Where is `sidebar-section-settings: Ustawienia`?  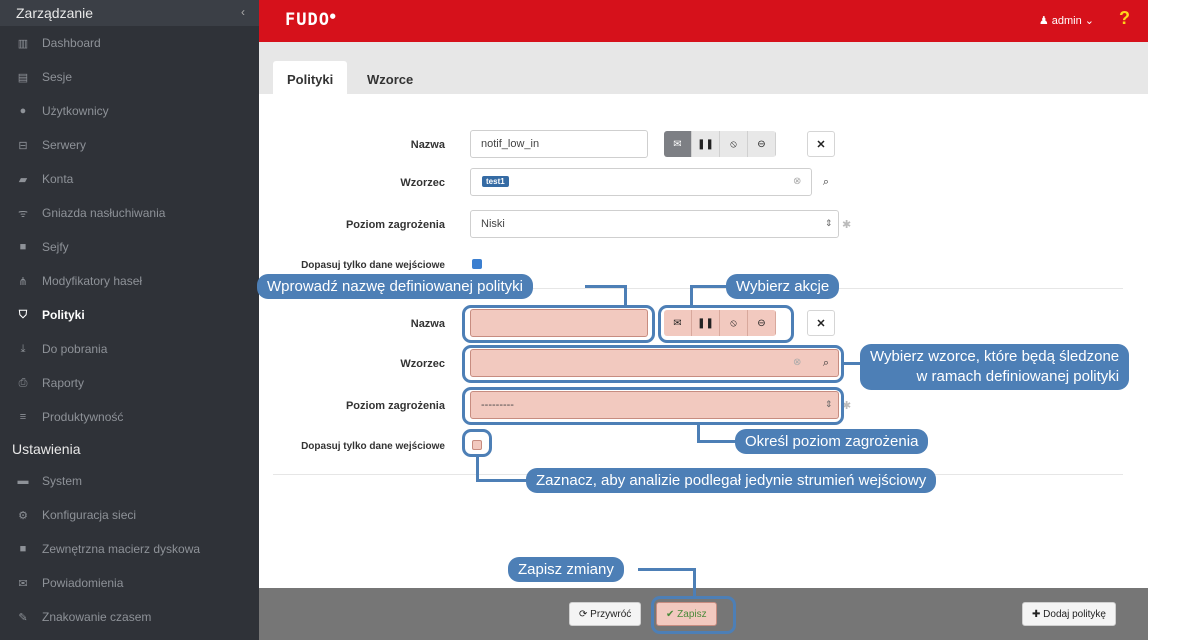 sidebar-section-settings: Ustawienia is located at coordinates (129, 449).